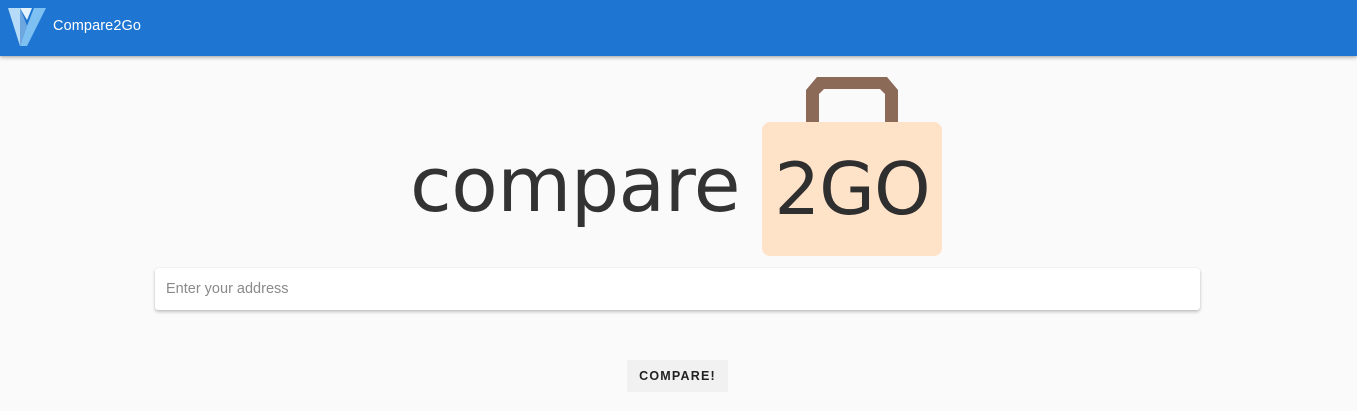 The height and width of the screenshot is (411, 1357). I want to click on address-field, so click(677, 289).